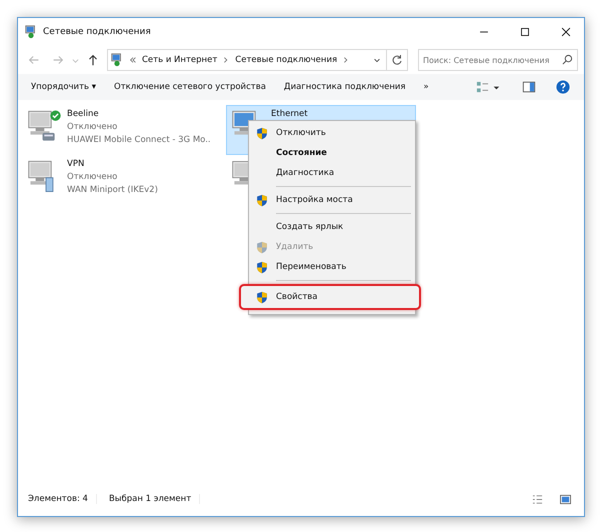 The image size is (600, 532). Describe the element at coordinates (83, 114) in the screenshot. I see `connection-name: Beeline` at that location.